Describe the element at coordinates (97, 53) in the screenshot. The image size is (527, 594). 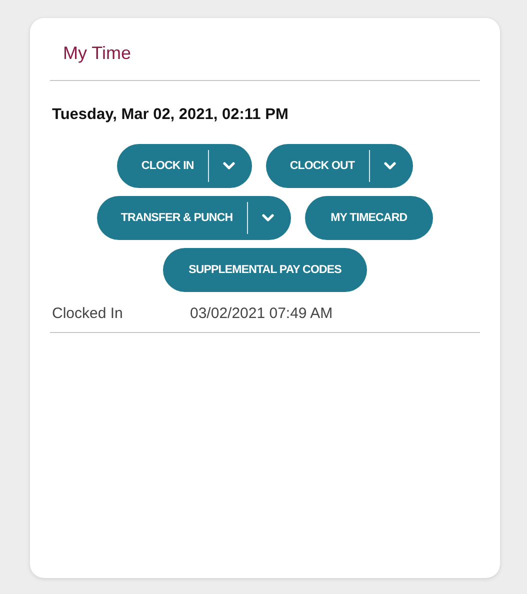
I see `card-title: My Time` at that location.